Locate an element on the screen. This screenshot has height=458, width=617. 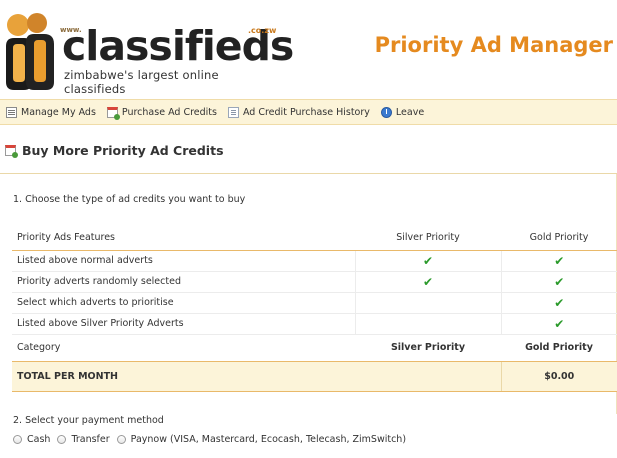
logo-tagline: zimbabwe's largest online classifieds is located at coordinates (141, 82).